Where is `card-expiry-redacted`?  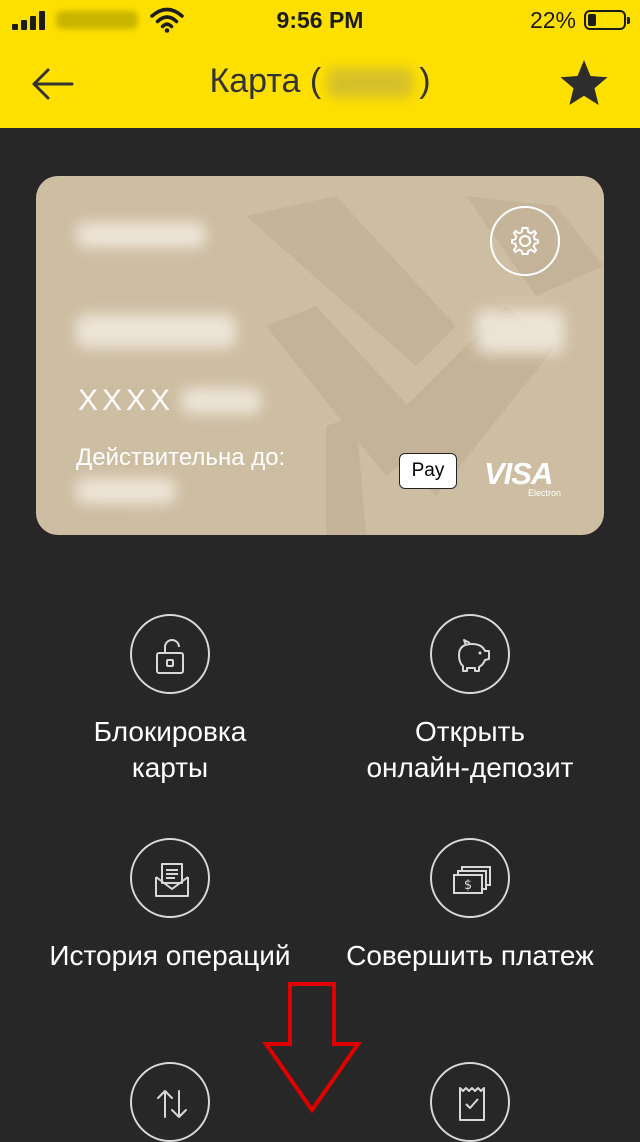
card-expiry-redacted is located at coordinates (126, 491).